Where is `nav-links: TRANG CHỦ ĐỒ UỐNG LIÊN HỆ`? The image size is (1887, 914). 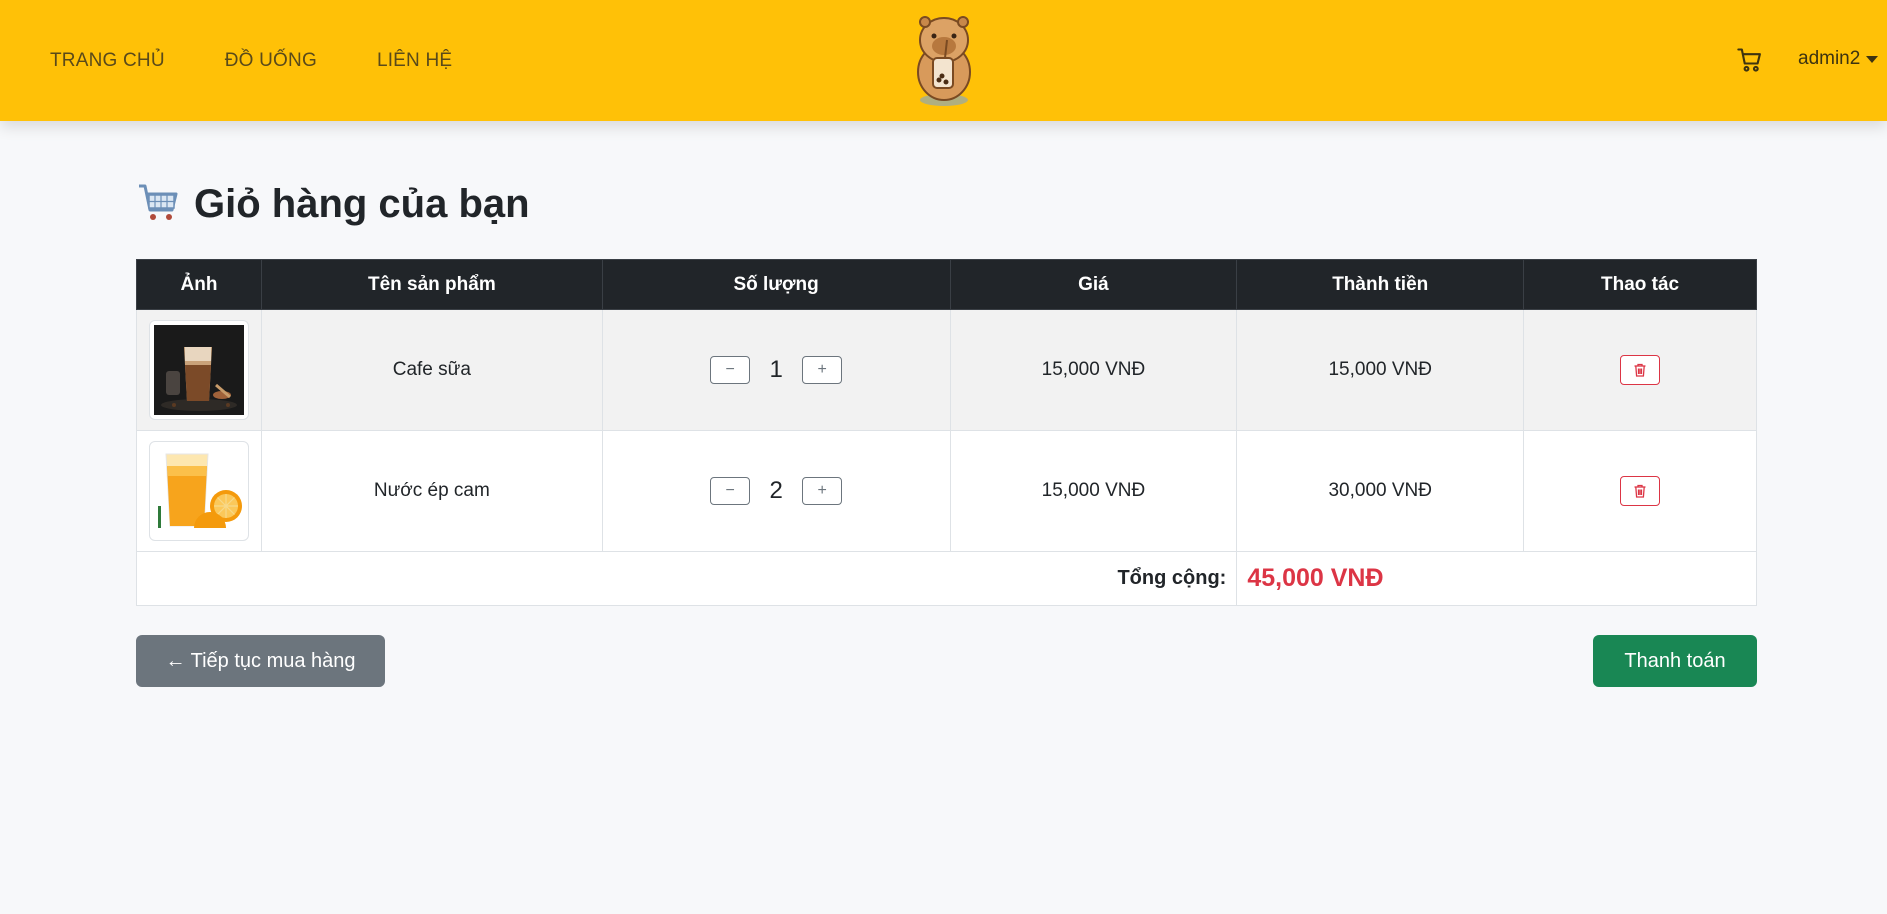 nav-links: TRANG CHỦ ĐỒ UỐNG LIÊN HỆ is located at coordinates (251, 60).